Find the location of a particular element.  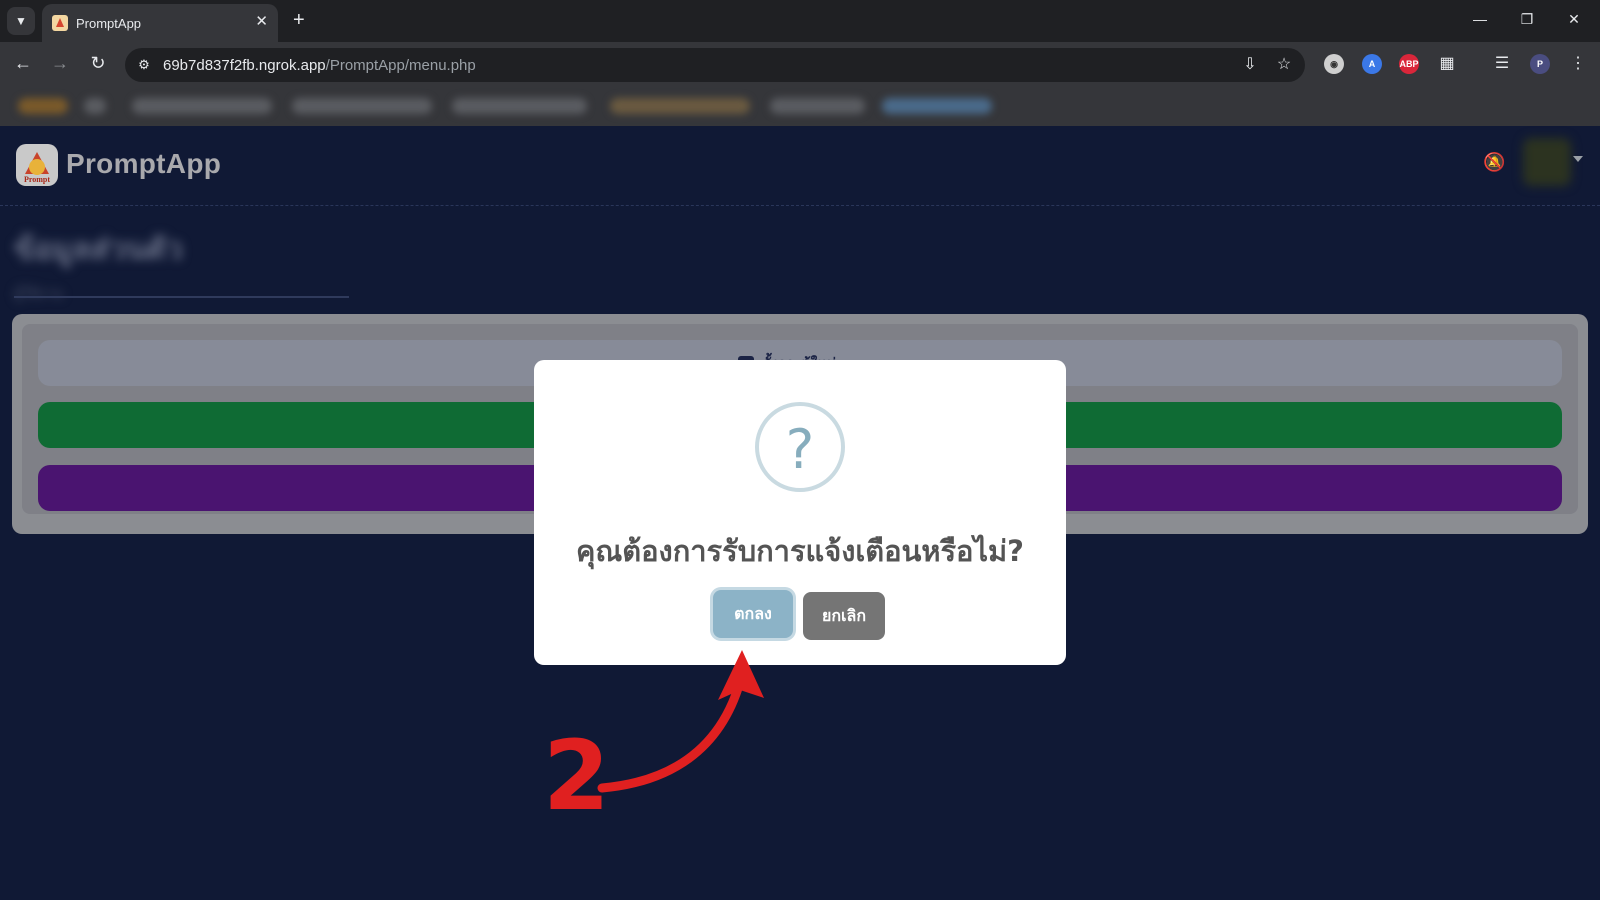

browser-tab-bar: ▼ PromptApp ✕ + — ❐ ✕ is located at coordinates (800, 21).